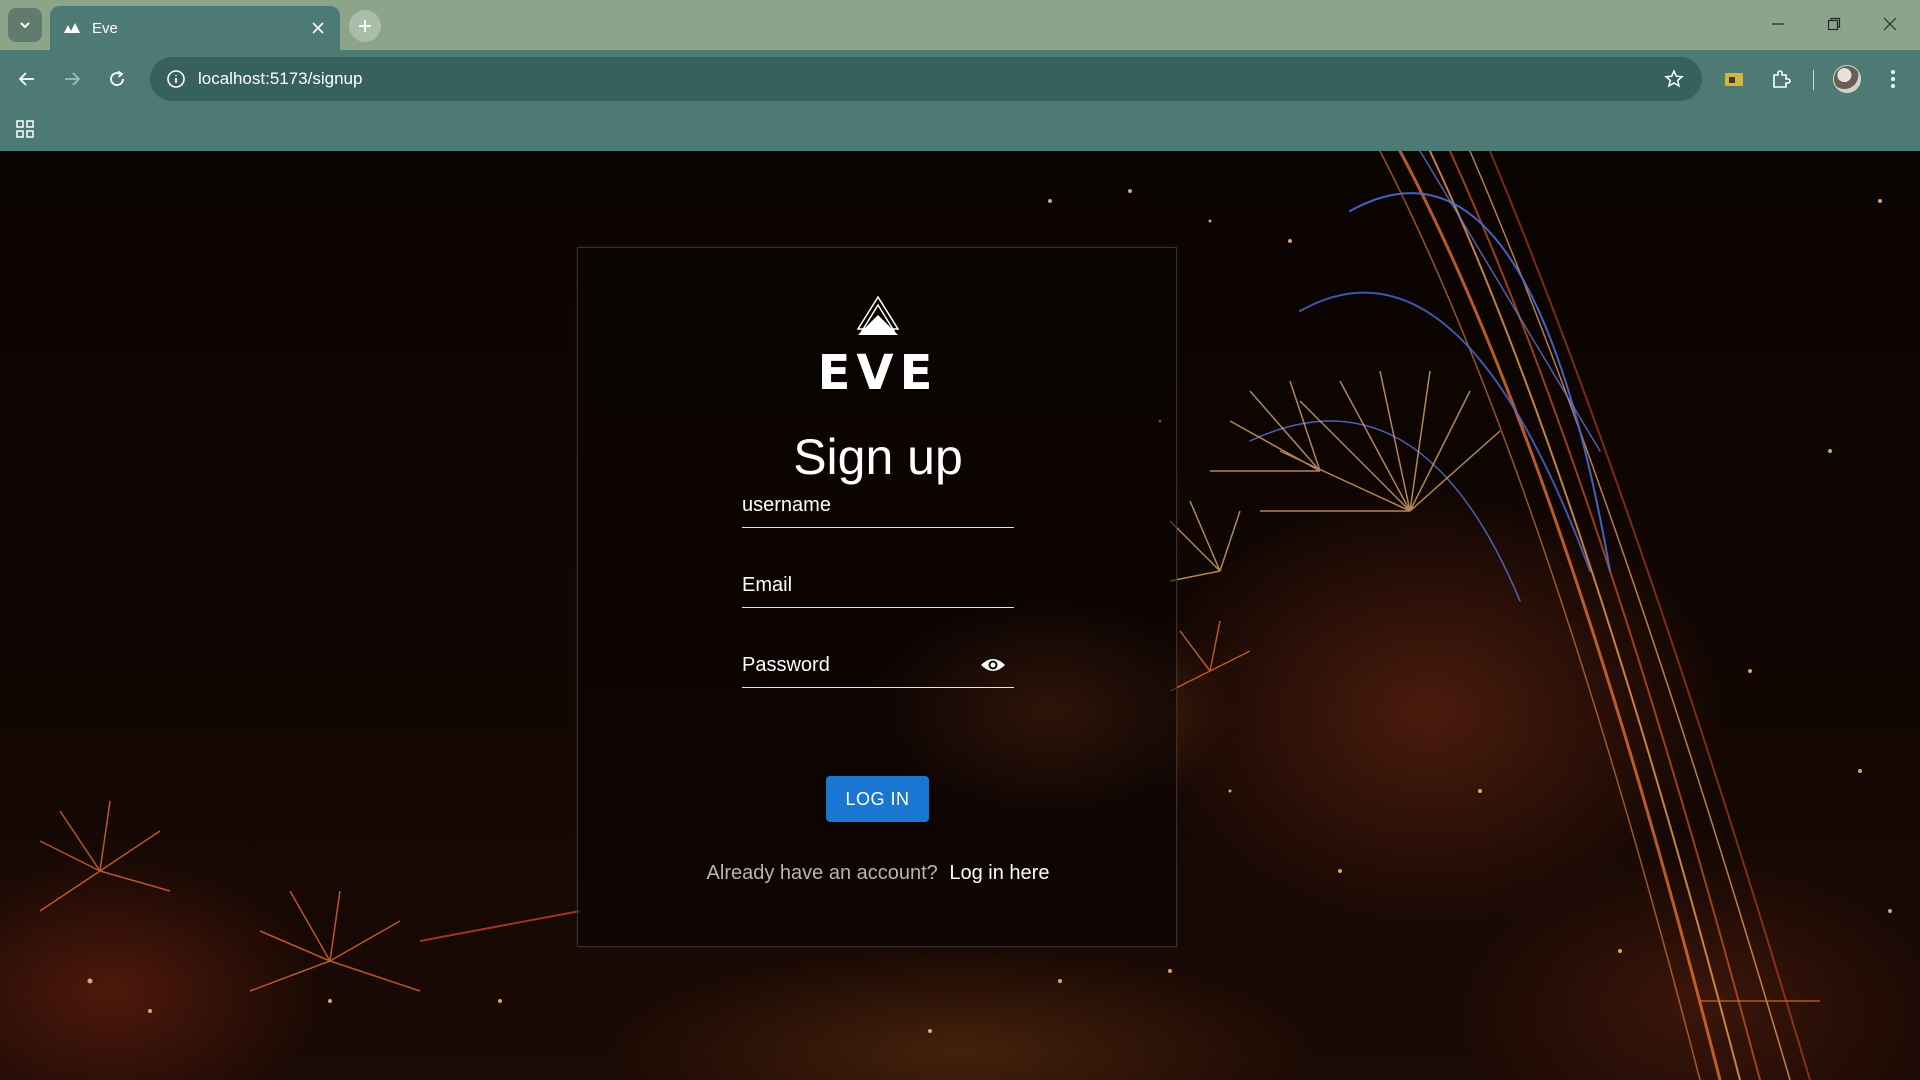  What do you see at coordinates (960, 25) in the screenshot?
I see `tab-strip: Eve` at bounding box center [960, 25].